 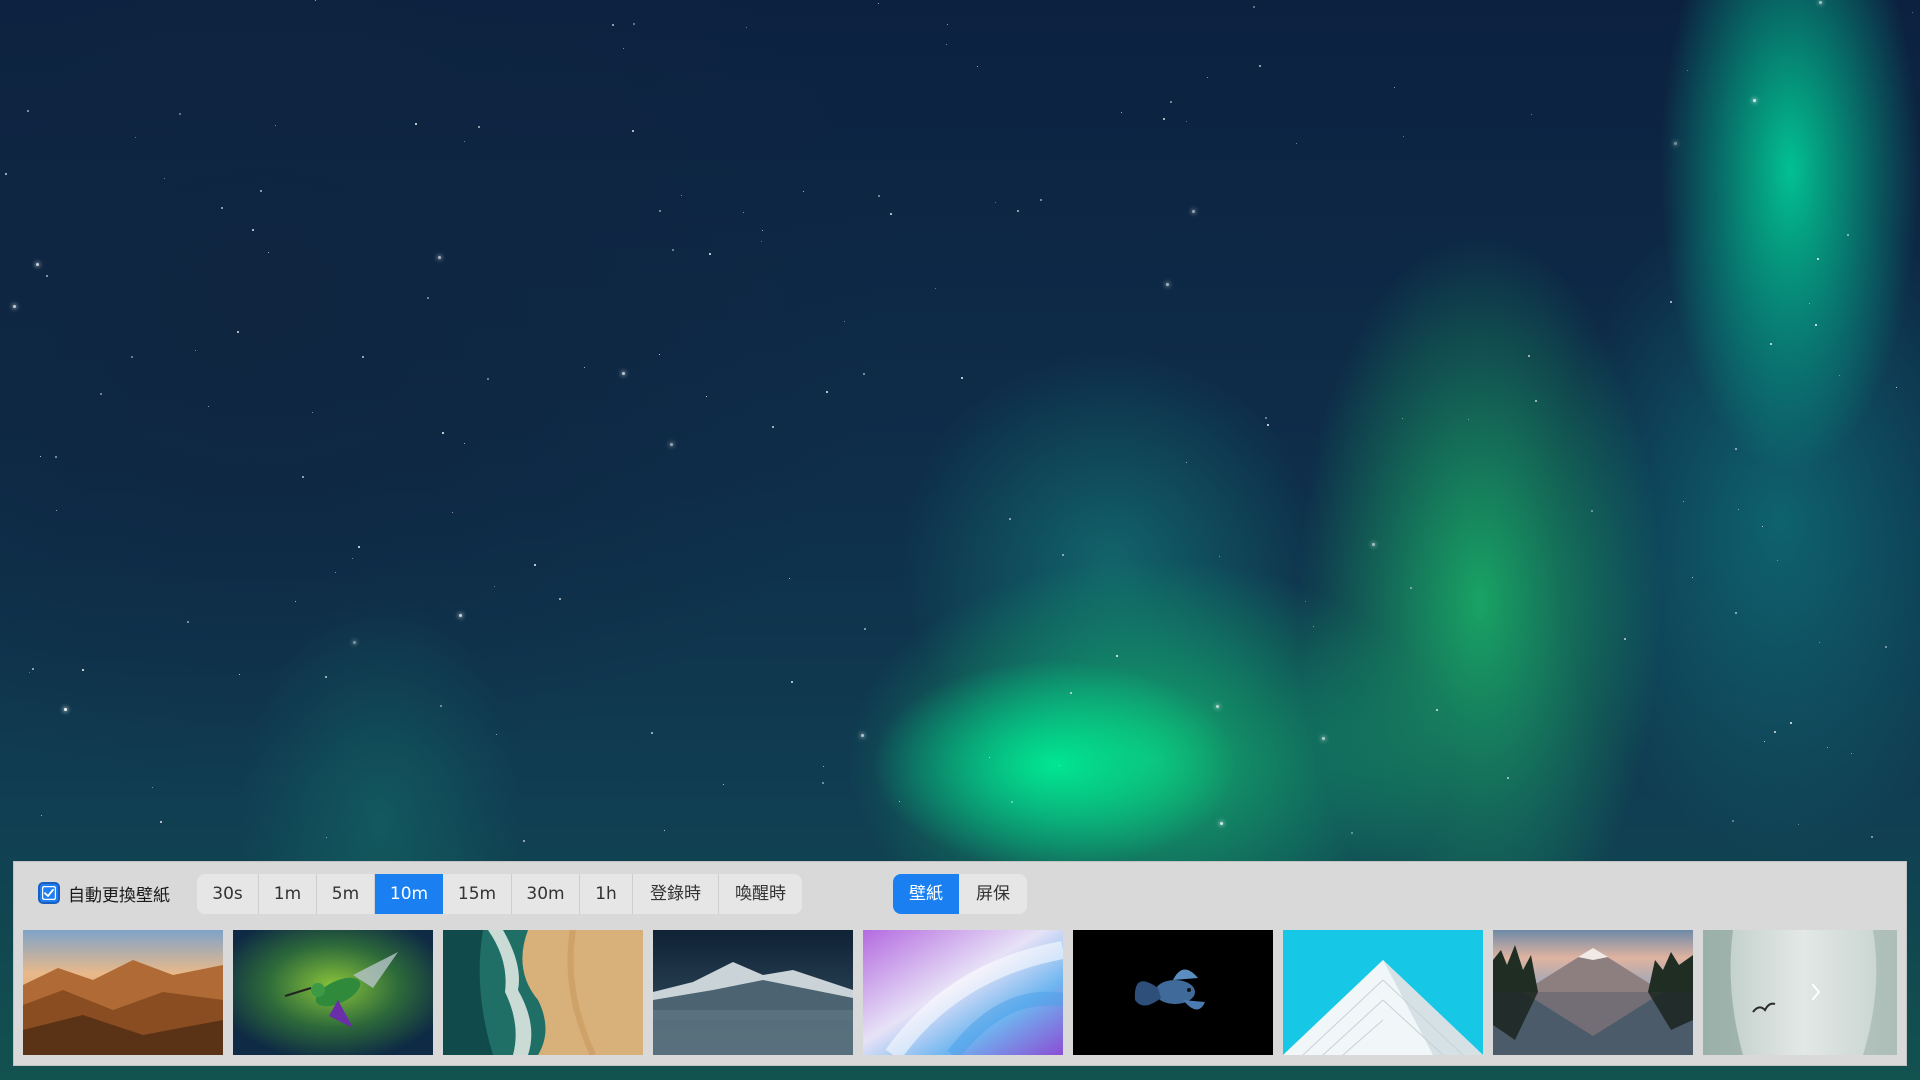 What do you see at coordinates (753, 992) in the screenshot?
I see `snowy-peak-clouds-thumbnail` at bounding box center [753, 992].